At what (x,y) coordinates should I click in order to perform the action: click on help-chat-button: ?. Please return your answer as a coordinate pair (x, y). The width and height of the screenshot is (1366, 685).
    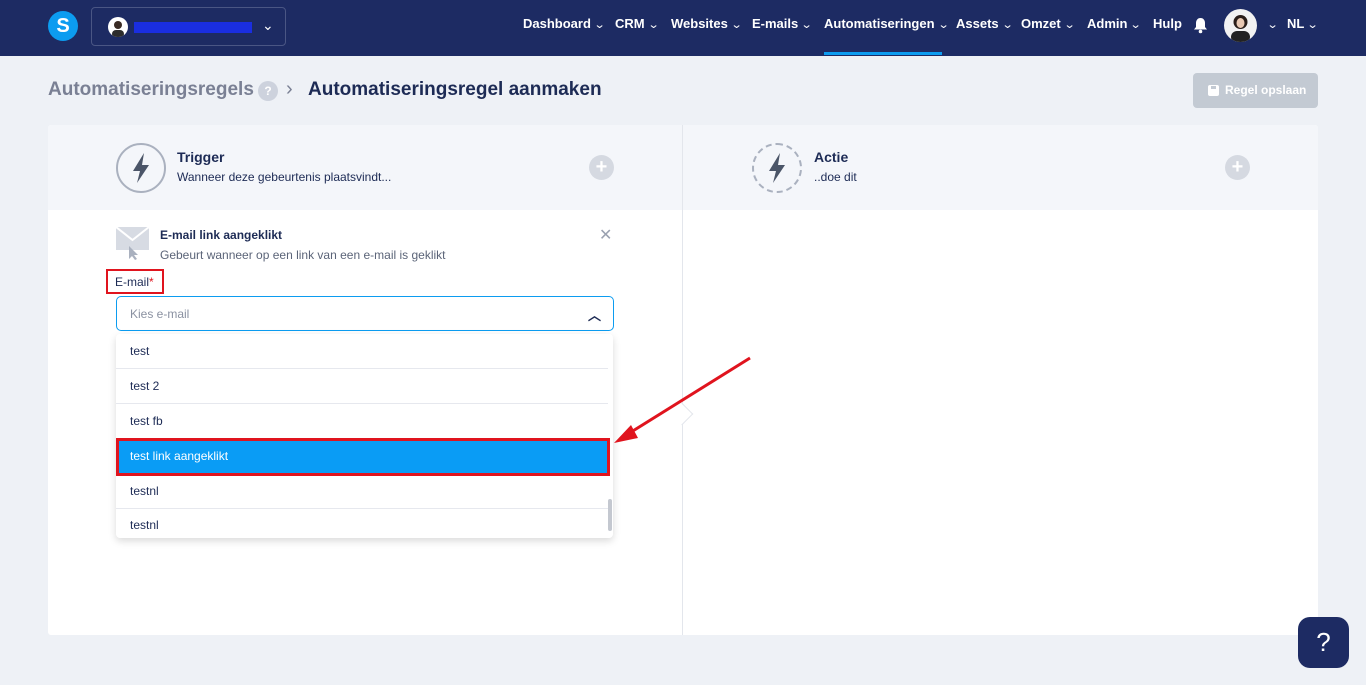
    Looking at the image, I should click on (1323, 642).